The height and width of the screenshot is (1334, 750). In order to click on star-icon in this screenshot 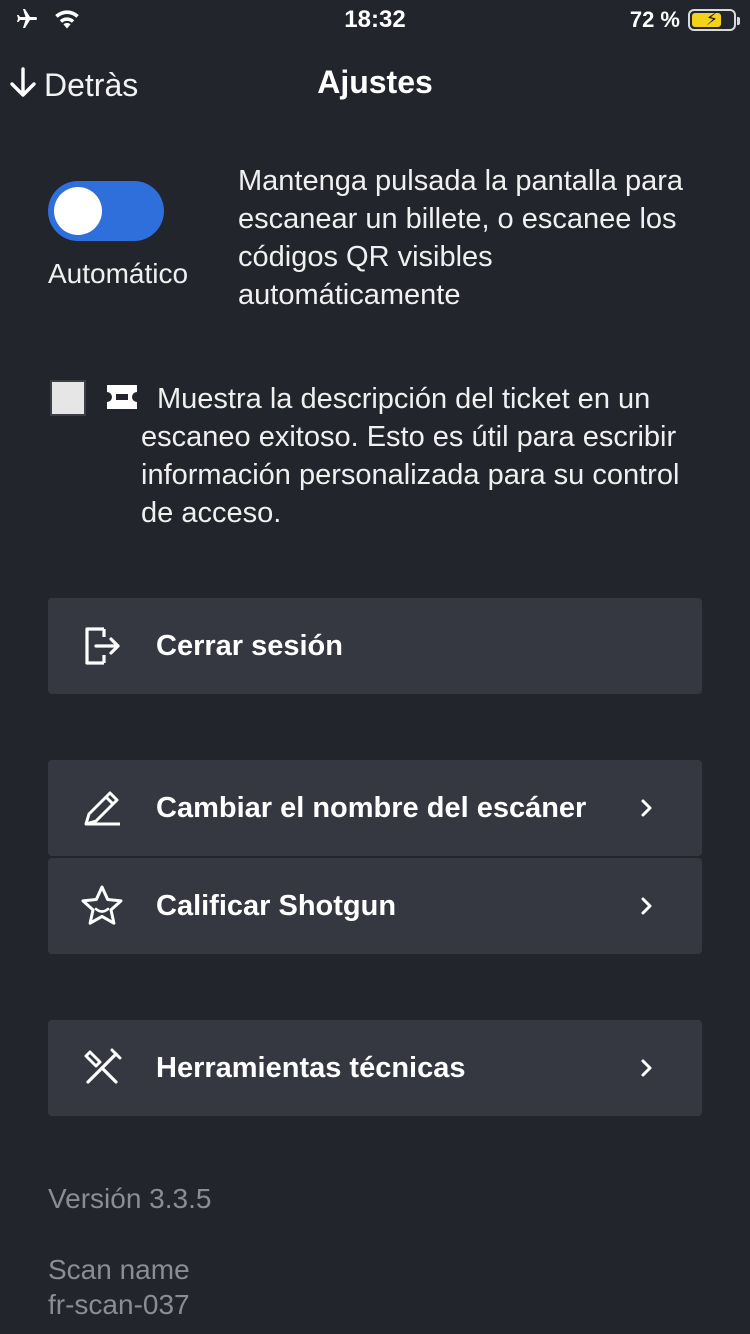, I will do `click(102, 906)`.